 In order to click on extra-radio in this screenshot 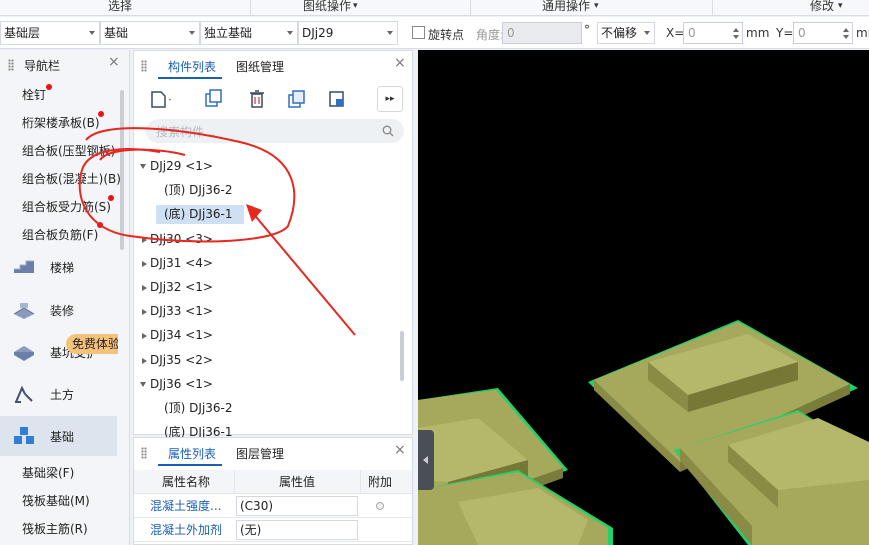, I will do `click(380, 506)`.